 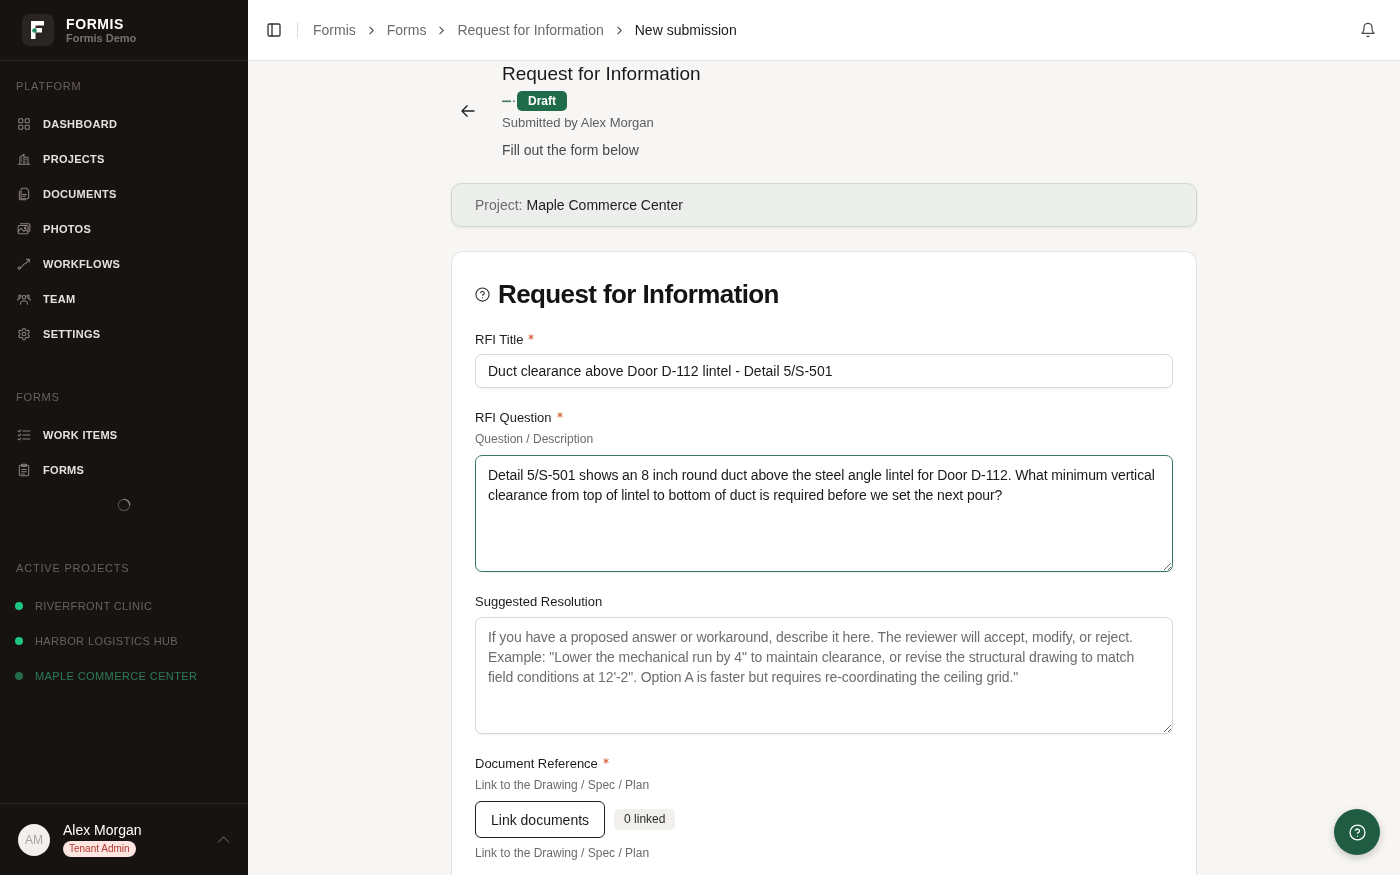 I want to click on help-icon, so click(x=1357, y=832).